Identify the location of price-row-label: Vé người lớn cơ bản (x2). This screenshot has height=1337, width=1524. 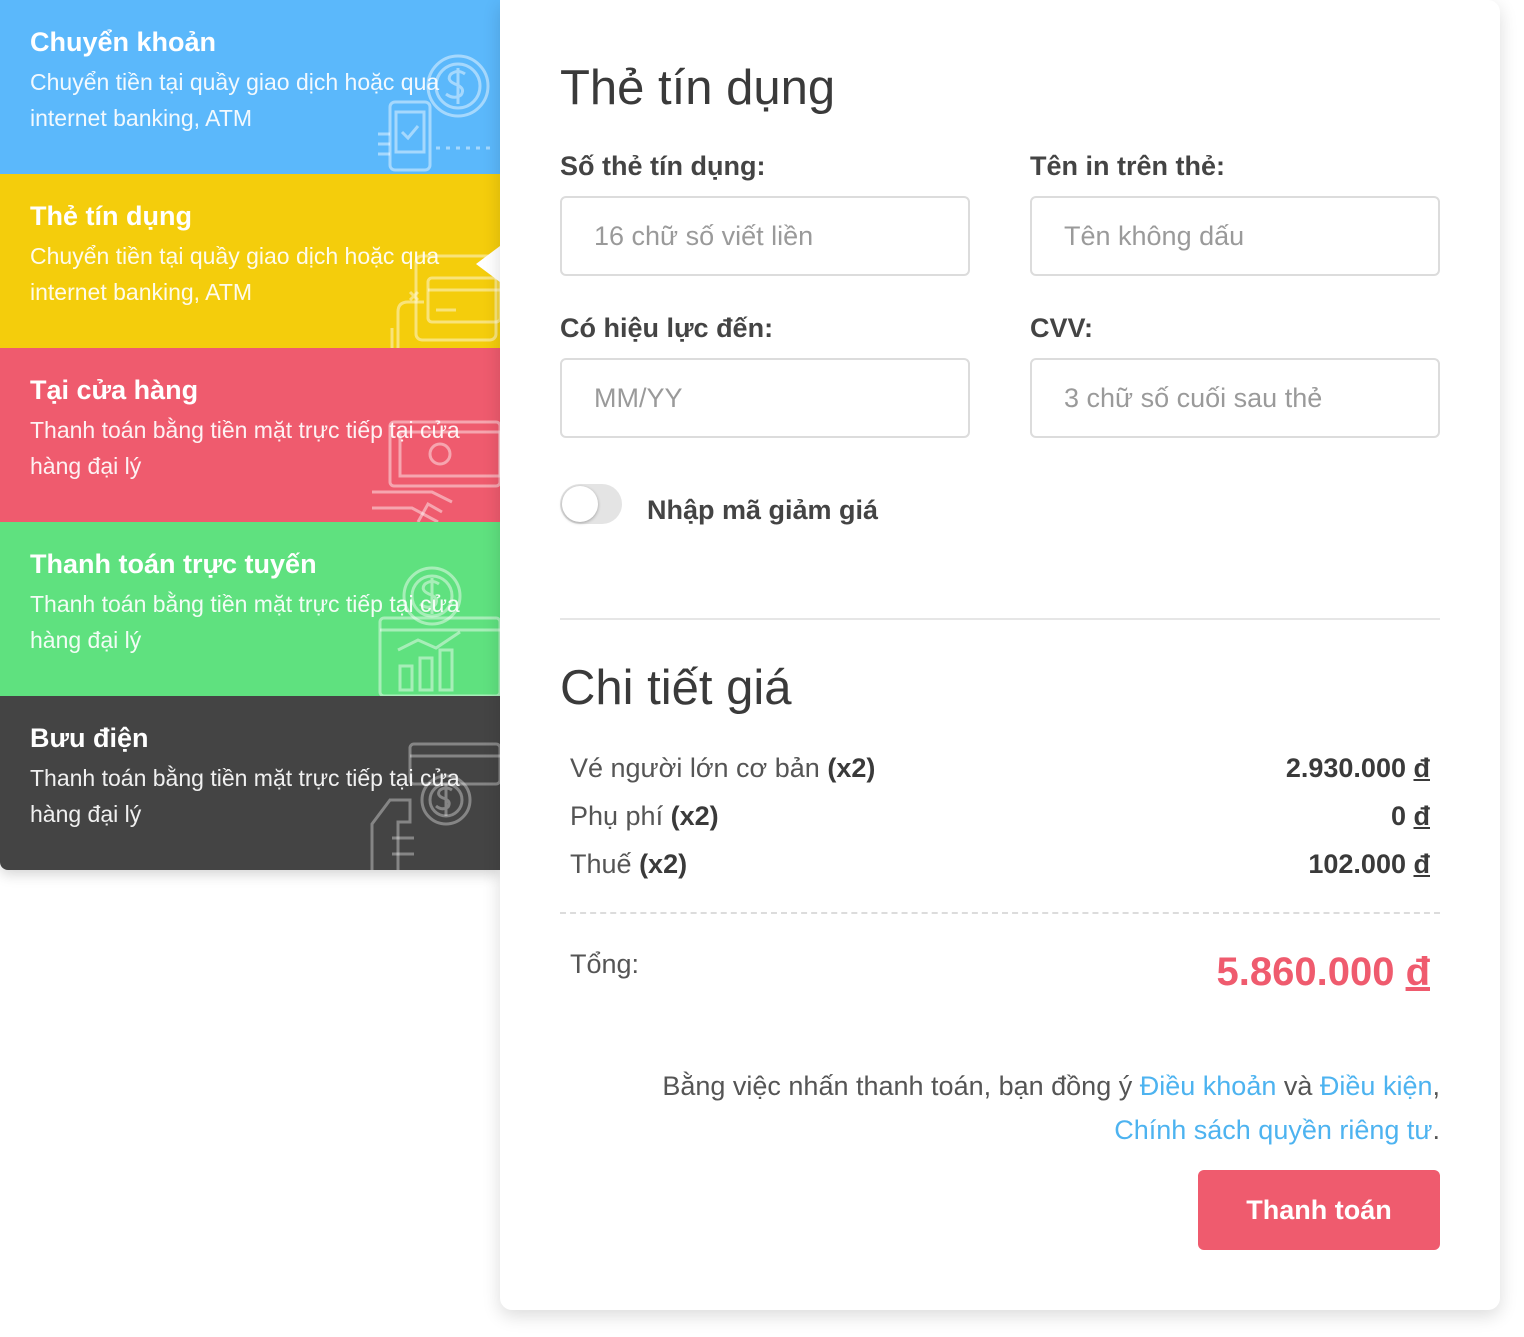
(722, 768).